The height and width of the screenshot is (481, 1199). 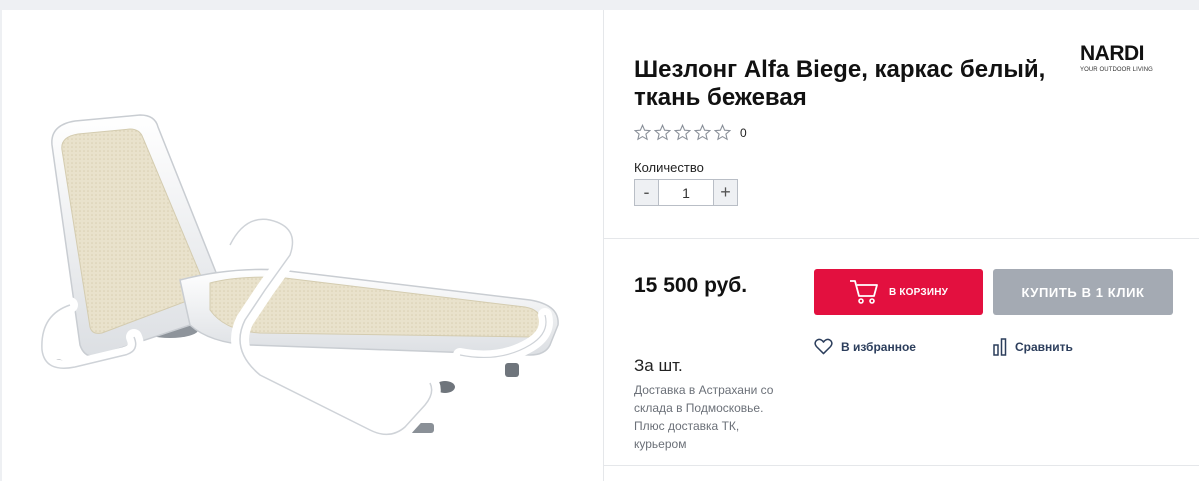 I want to click on quantity-label: Количество, so click(x=669, y=167).